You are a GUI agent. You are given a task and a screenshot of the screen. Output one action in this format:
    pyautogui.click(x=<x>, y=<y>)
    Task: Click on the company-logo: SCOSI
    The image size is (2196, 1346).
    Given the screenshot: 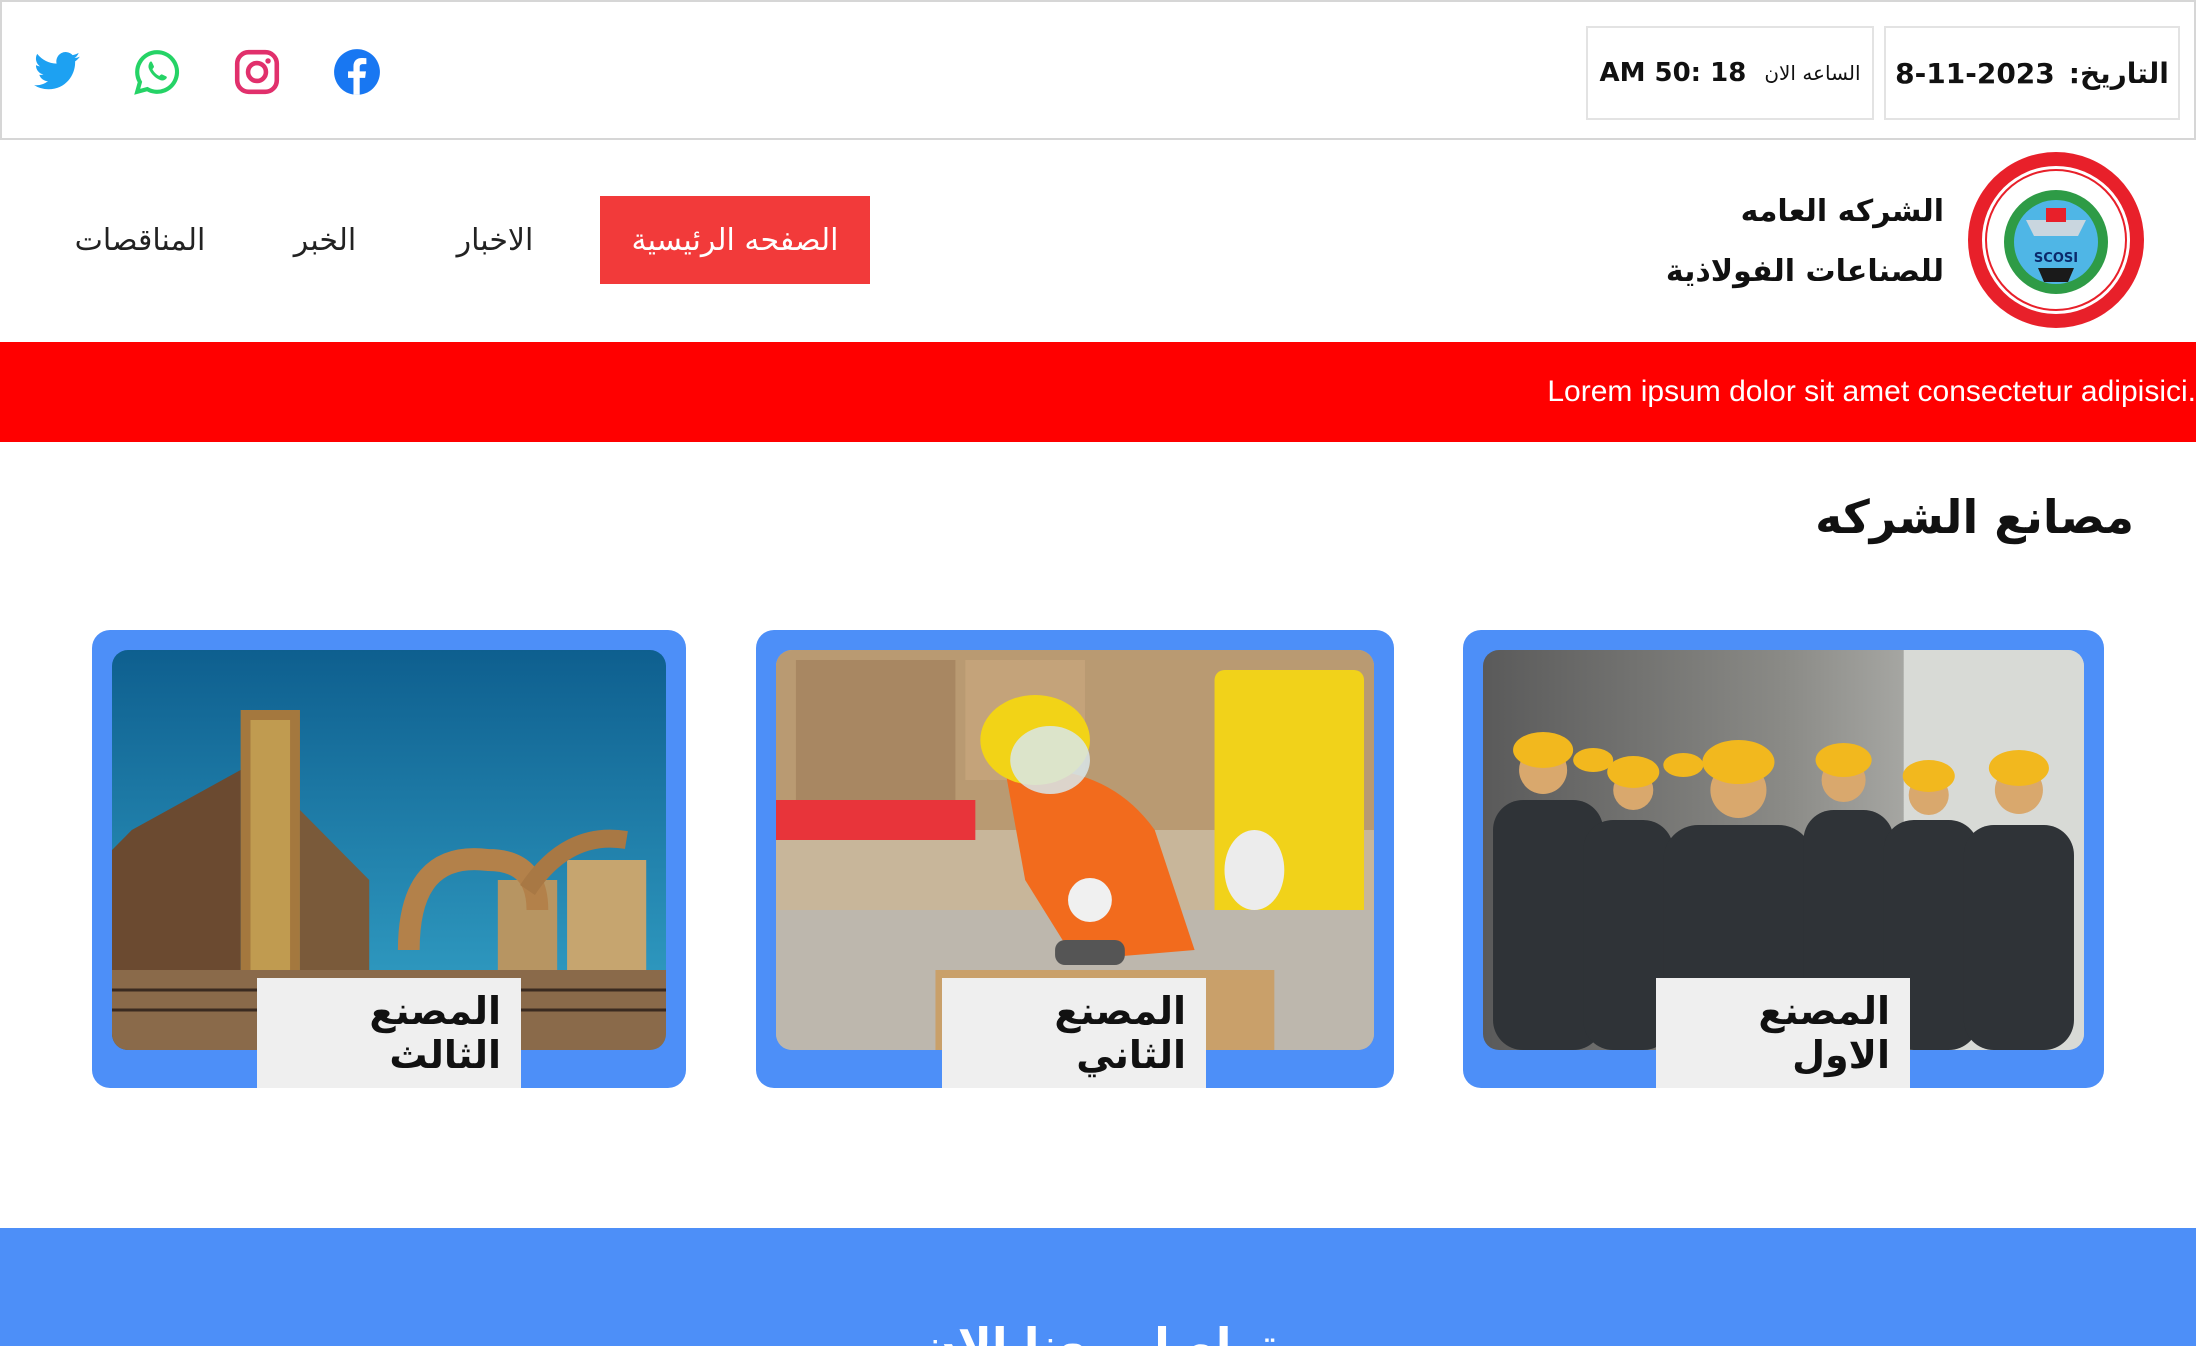 What is the action you would take?
    pyautogui.click(x=2056, y=240)
    